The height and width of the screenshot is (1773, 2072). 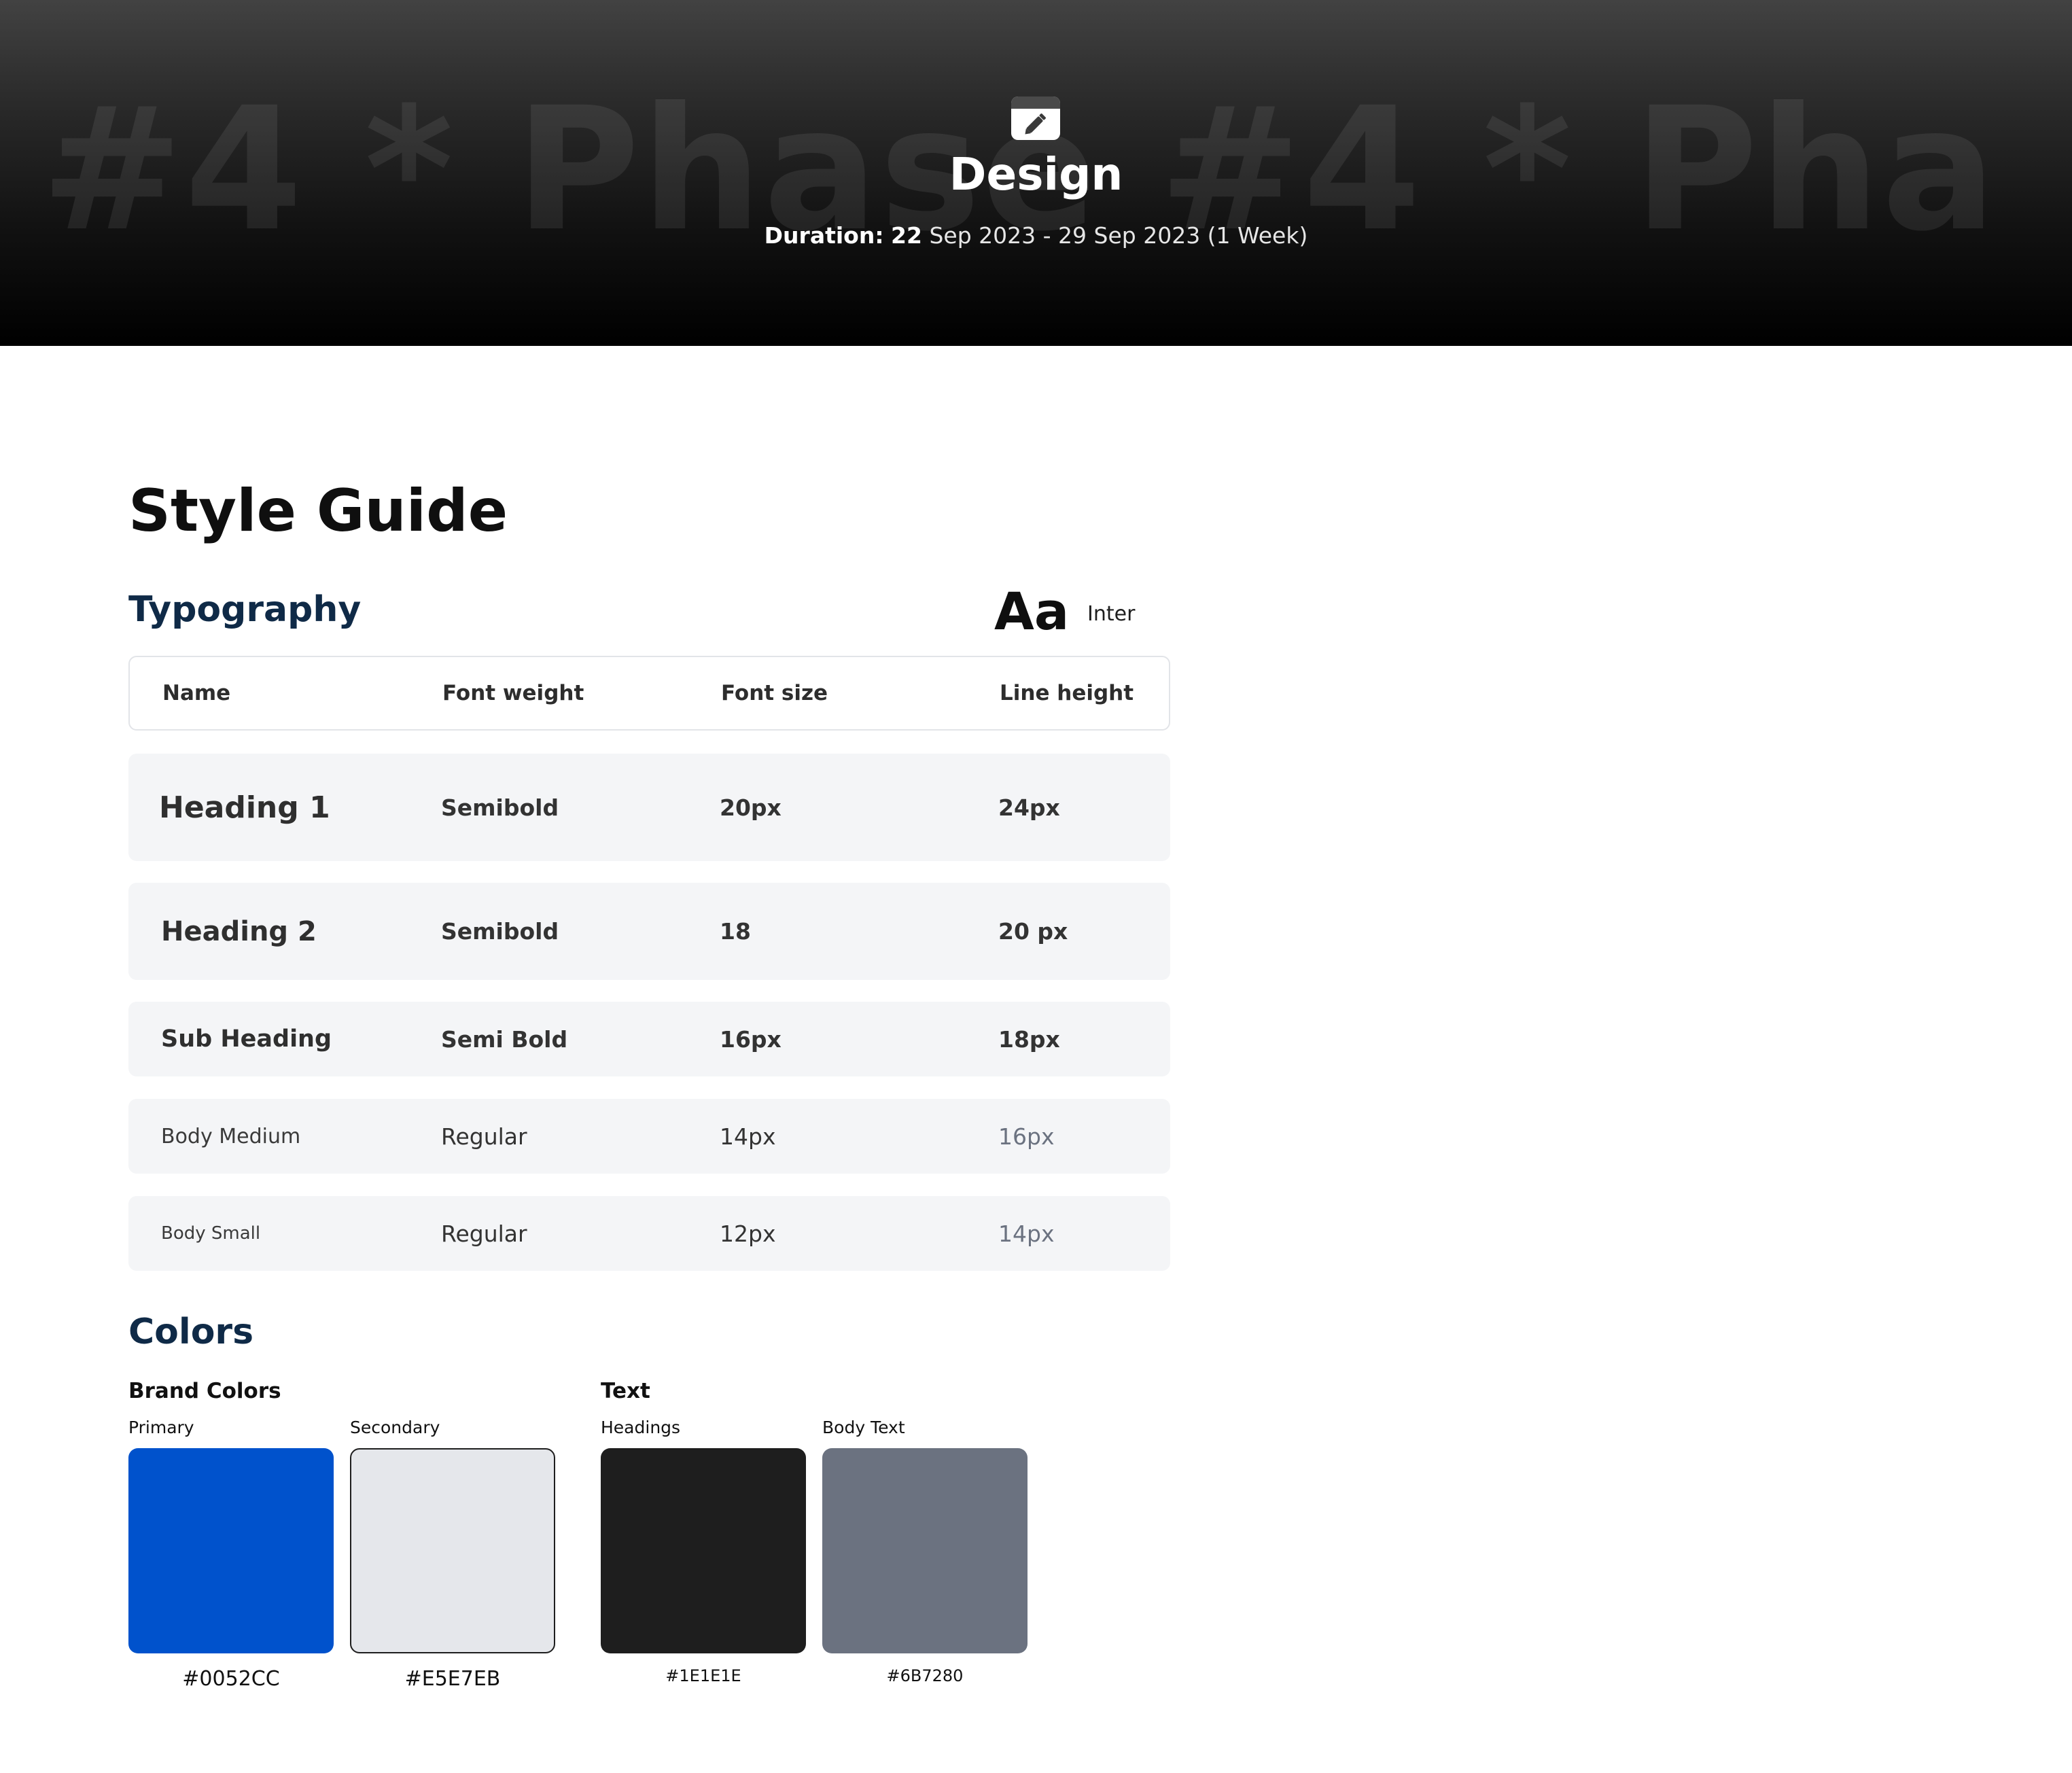 I want to click on row-line-height: 20 px, so click(x=1033, y=932).